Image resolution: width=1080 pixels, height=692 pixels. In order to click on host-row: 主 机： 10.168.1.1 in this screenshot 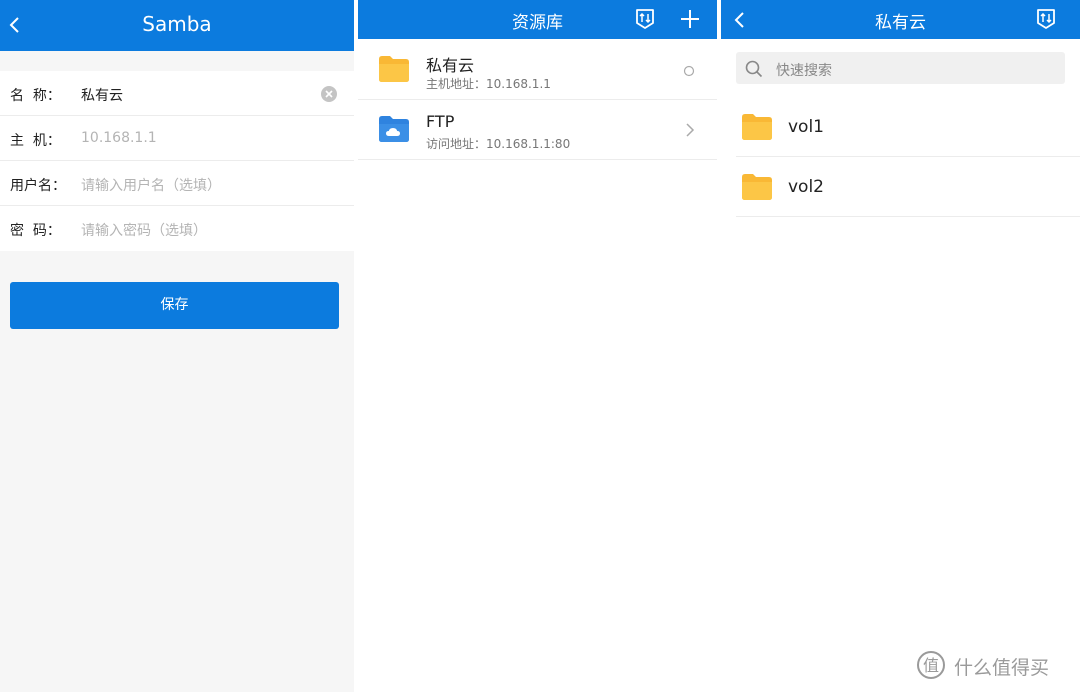, I will do `click(177, 138)`.